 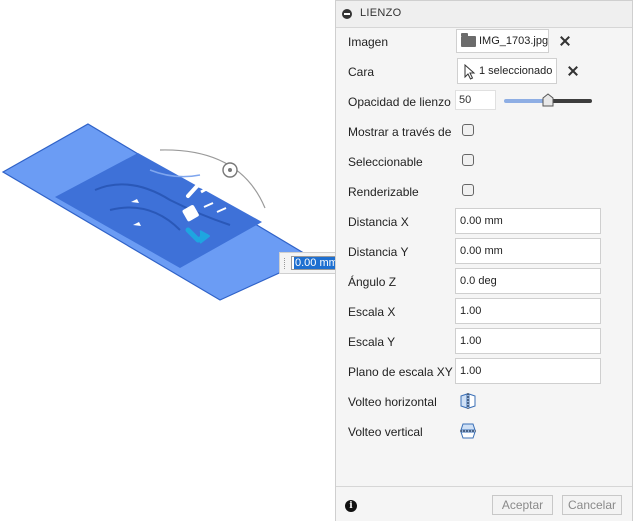 I want to click on label-mostrar: Mostrar a través de, so click(x=400, y=132).